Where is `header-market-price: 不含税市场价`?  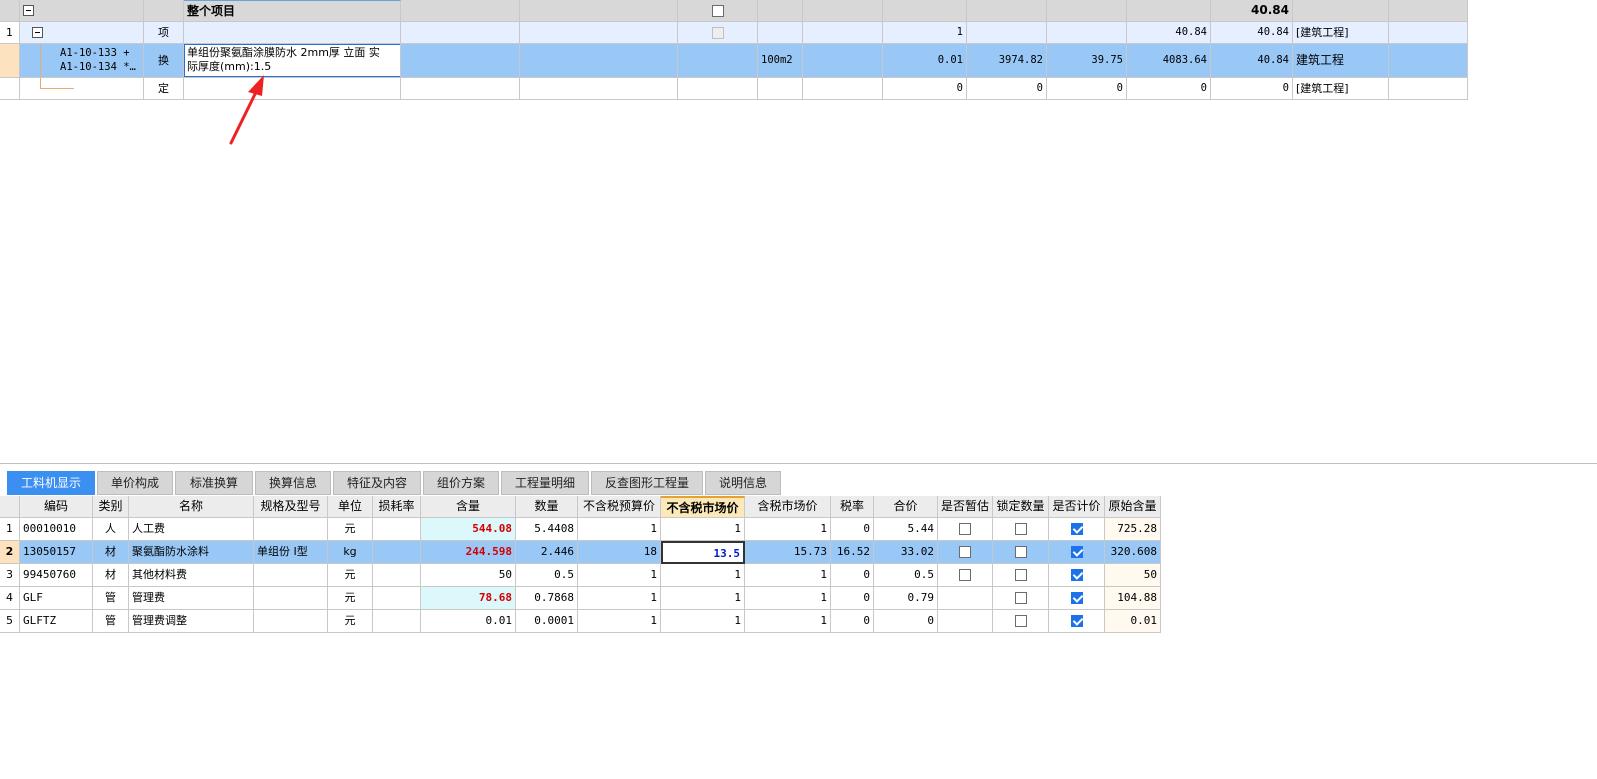
header-market-price: 不含税市场价 is located at coordinates (703, 507).